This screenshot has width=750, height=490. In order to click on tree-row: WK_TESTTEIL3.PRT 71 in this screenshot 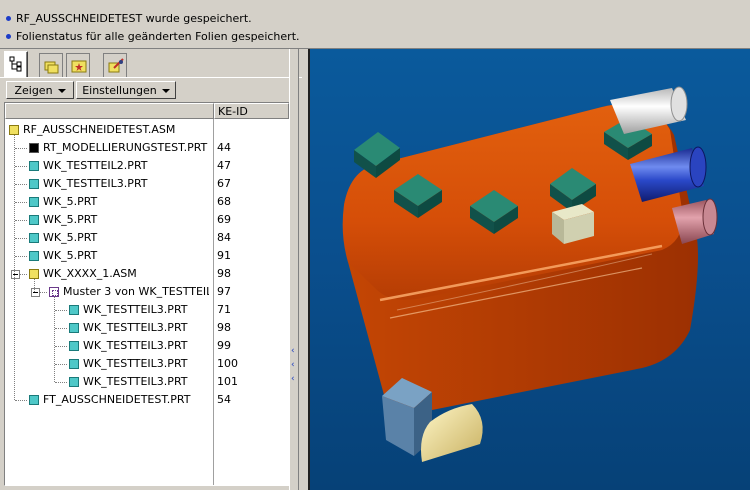, I will do `click(147, 310)`.